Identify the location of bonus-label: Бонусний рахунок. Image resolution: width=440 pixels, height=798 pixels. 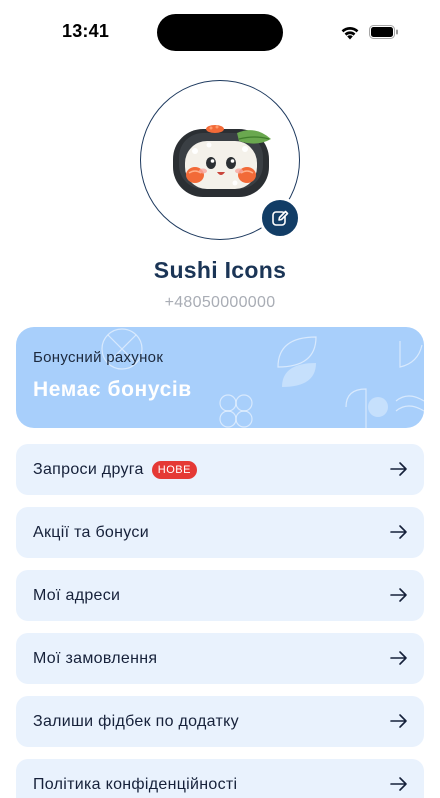
(98, 357).